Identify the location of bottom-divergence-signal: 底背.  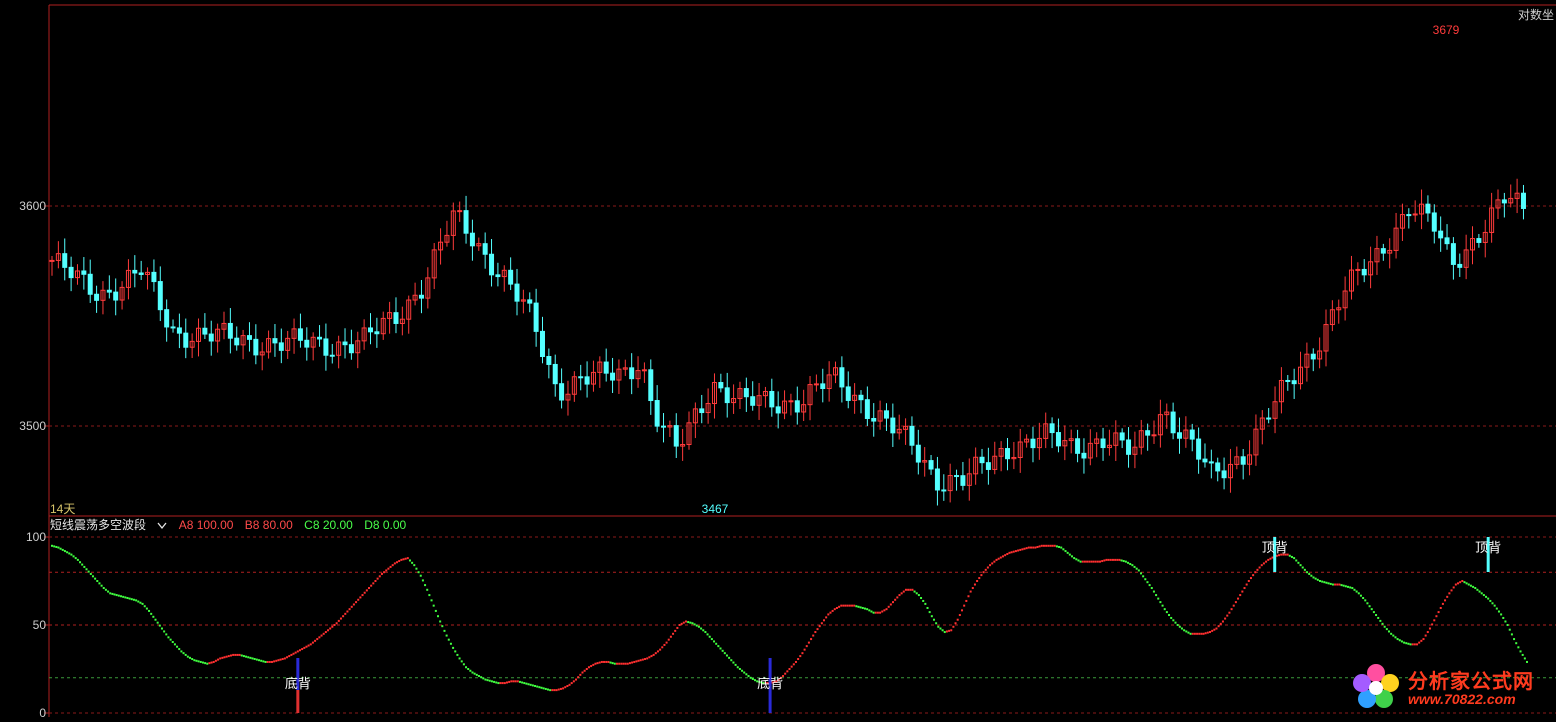
(298, 685).